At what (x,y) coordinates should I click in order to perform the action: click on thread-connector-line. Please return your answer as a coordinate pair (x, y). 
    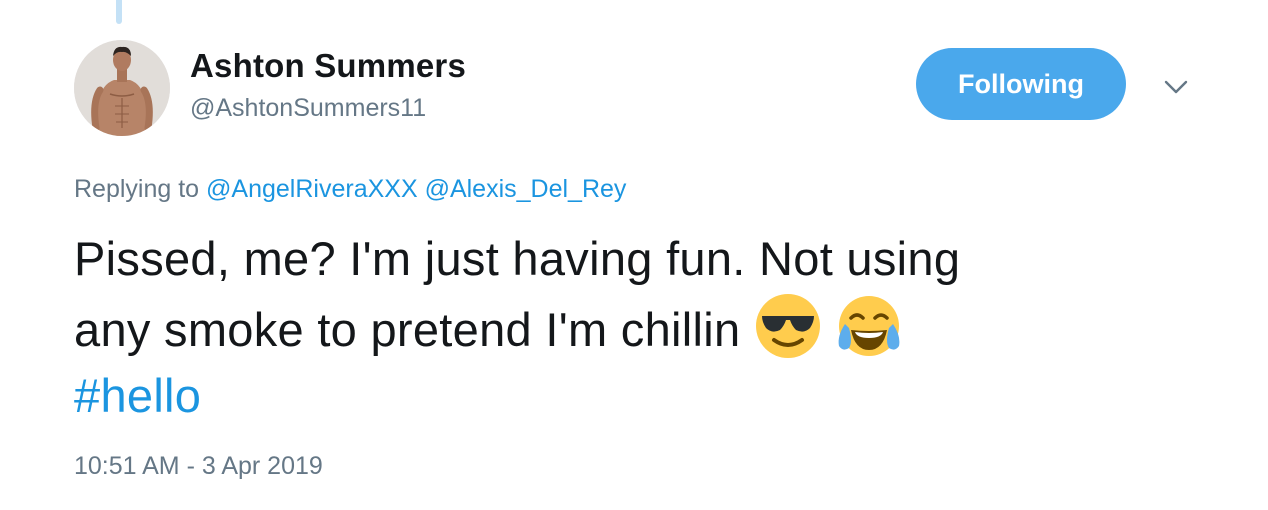
    Looking at the image, I should click on (119, 12).